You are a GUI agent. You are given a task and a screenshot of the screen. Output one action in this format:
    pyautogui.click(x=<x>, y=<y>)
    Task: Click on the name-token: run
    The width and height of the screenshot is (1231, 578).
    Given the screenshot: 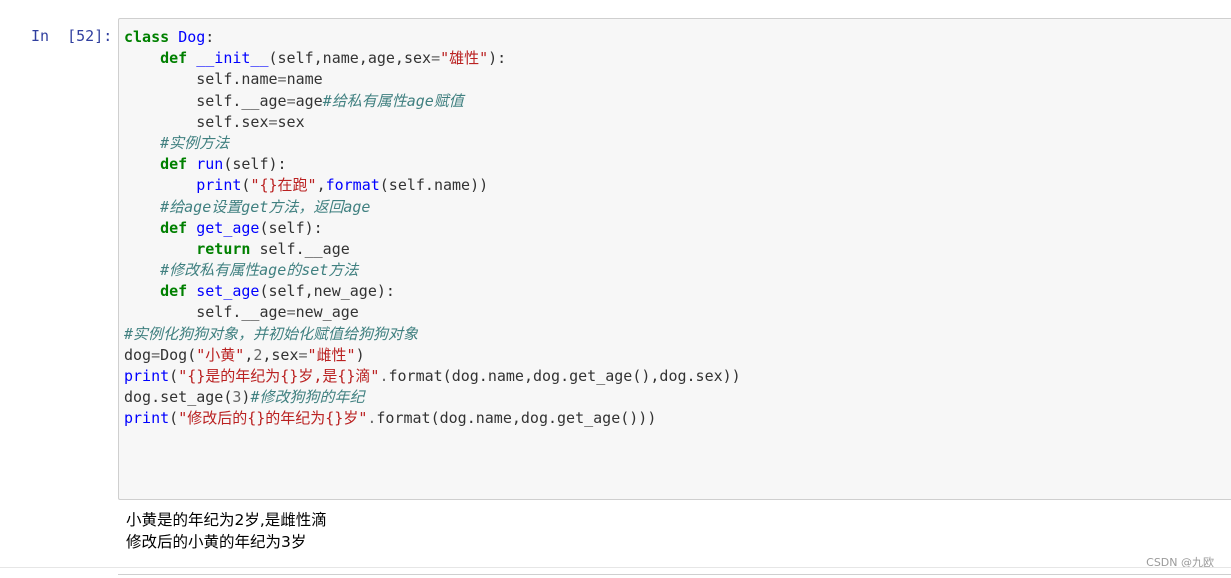 What is the action you would take?
    pyautogui.click(x=210, y=164)
    